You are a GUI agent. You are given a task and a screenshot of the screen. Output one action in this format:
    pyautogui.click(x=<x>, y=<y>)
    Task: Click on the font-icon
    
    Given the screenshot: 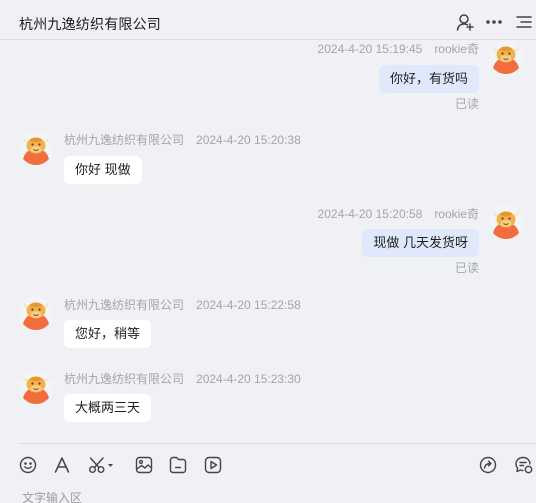 What is the action you would take?
    pyautogui.click(x=62, y=465)
    